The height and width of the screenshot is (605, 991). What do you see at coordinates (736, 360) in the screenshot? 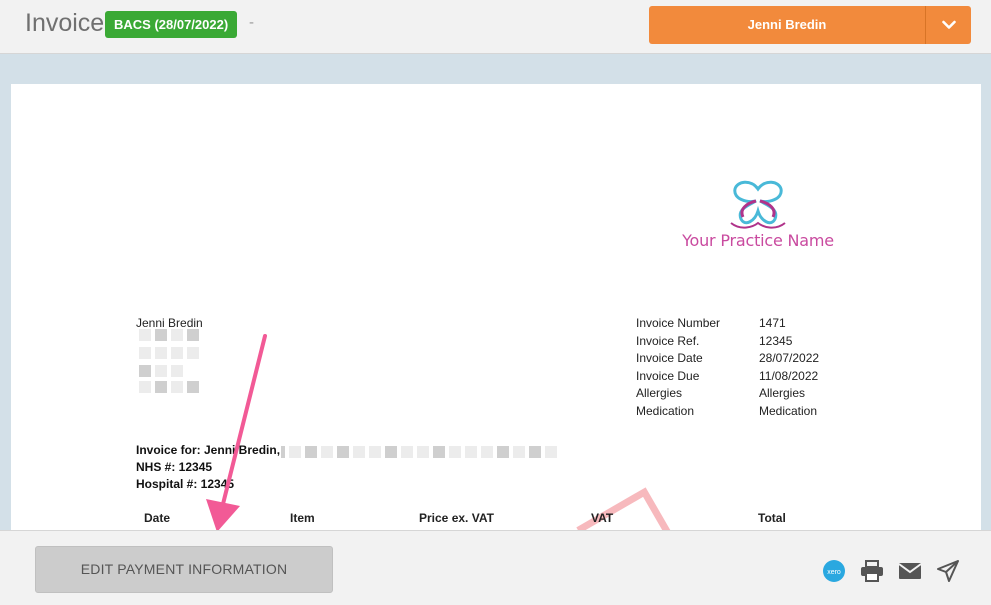
I see `meta-row: Invoice Date 28/07/2022` at bounding box center [736, 360].